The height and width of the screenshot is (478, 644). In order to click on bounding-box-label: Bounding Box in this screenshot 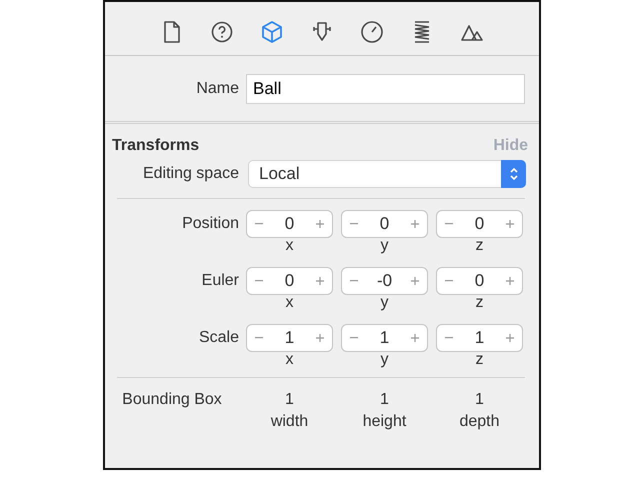, I will do `click(172, 400)`.